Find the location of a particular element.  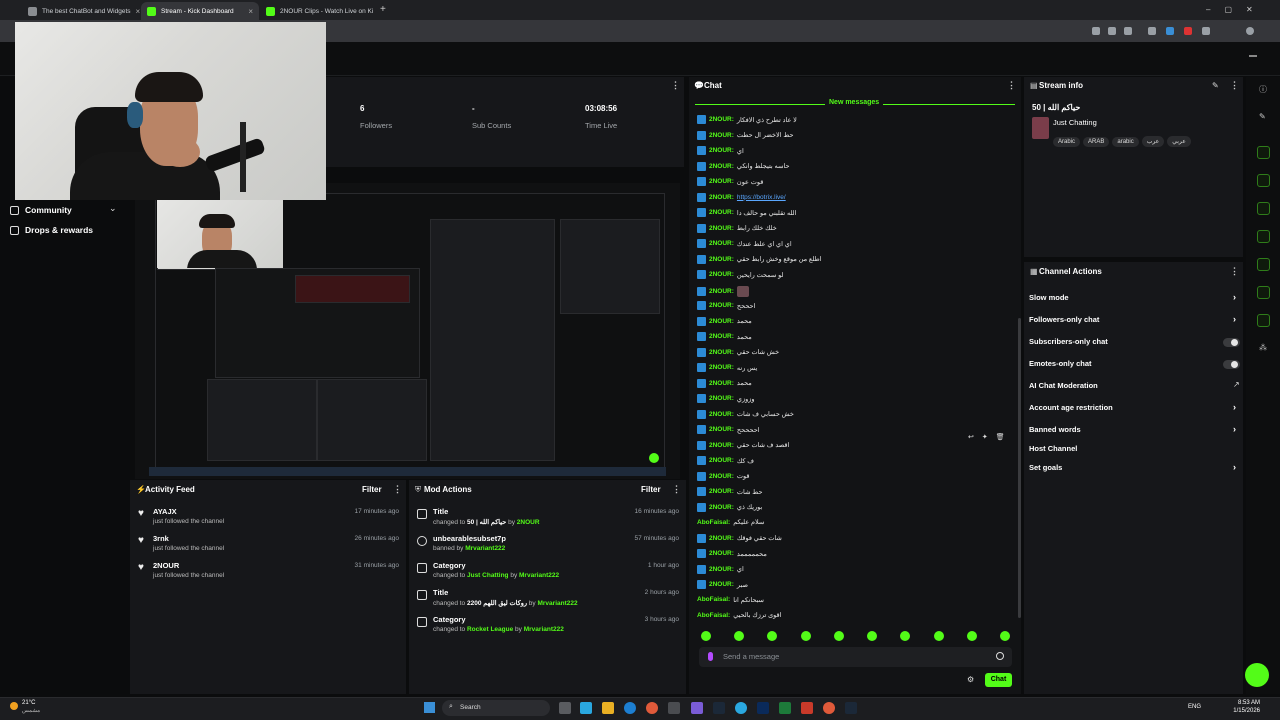

activity-filter-button: Filter is located at coordinates (372, 489).